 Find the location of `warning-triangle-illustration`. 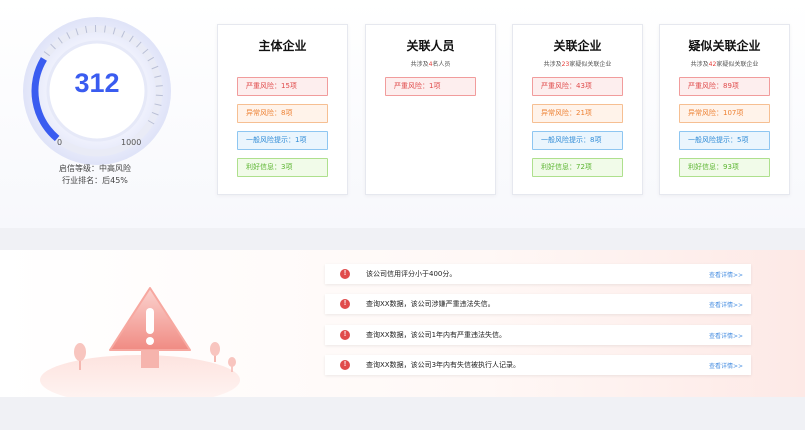

warning-triangle-illustration is located at coordinates (140, 342).